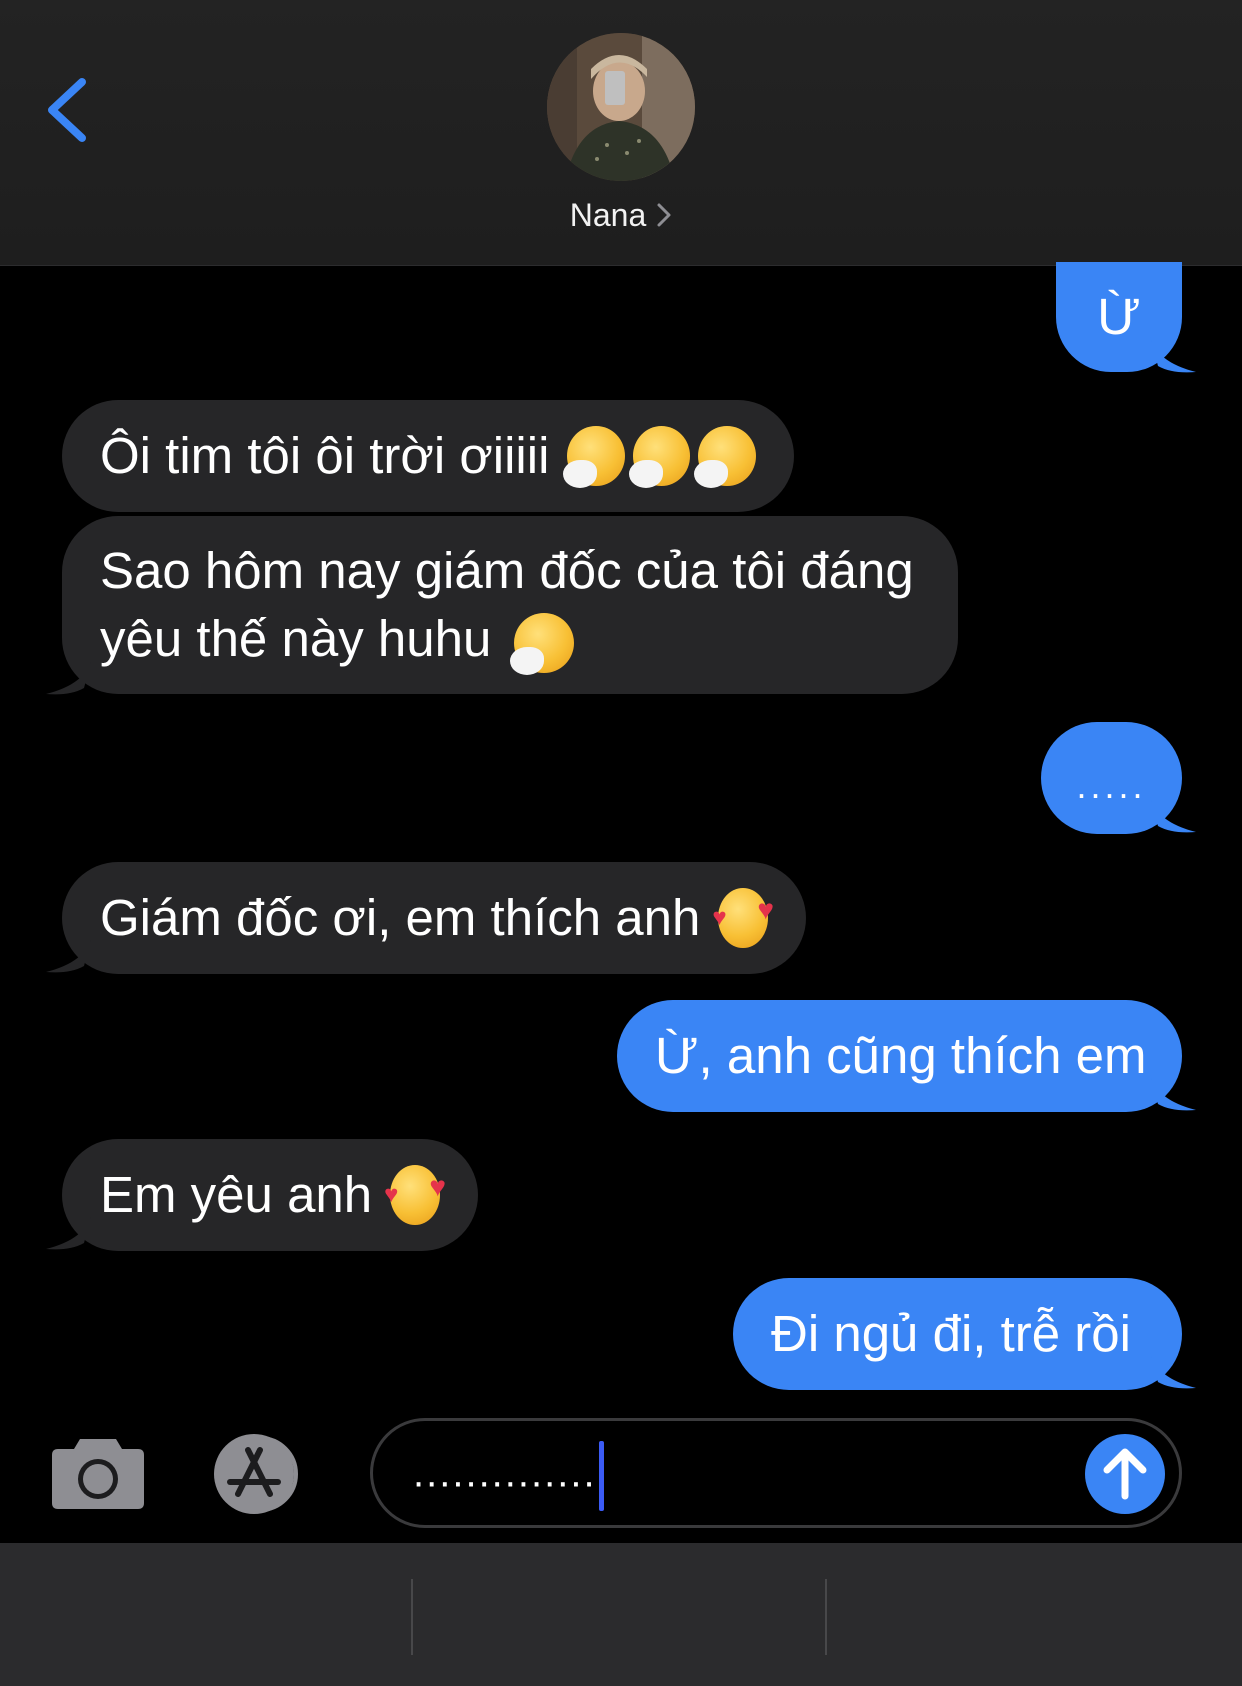 Image resolution: width=1242 pixels, height=1686 pixels. What do you see at coordinates (236, 1194) in the screenshot?
I see `message-text: Em yêu anh` at bounding box center [236, 1194].